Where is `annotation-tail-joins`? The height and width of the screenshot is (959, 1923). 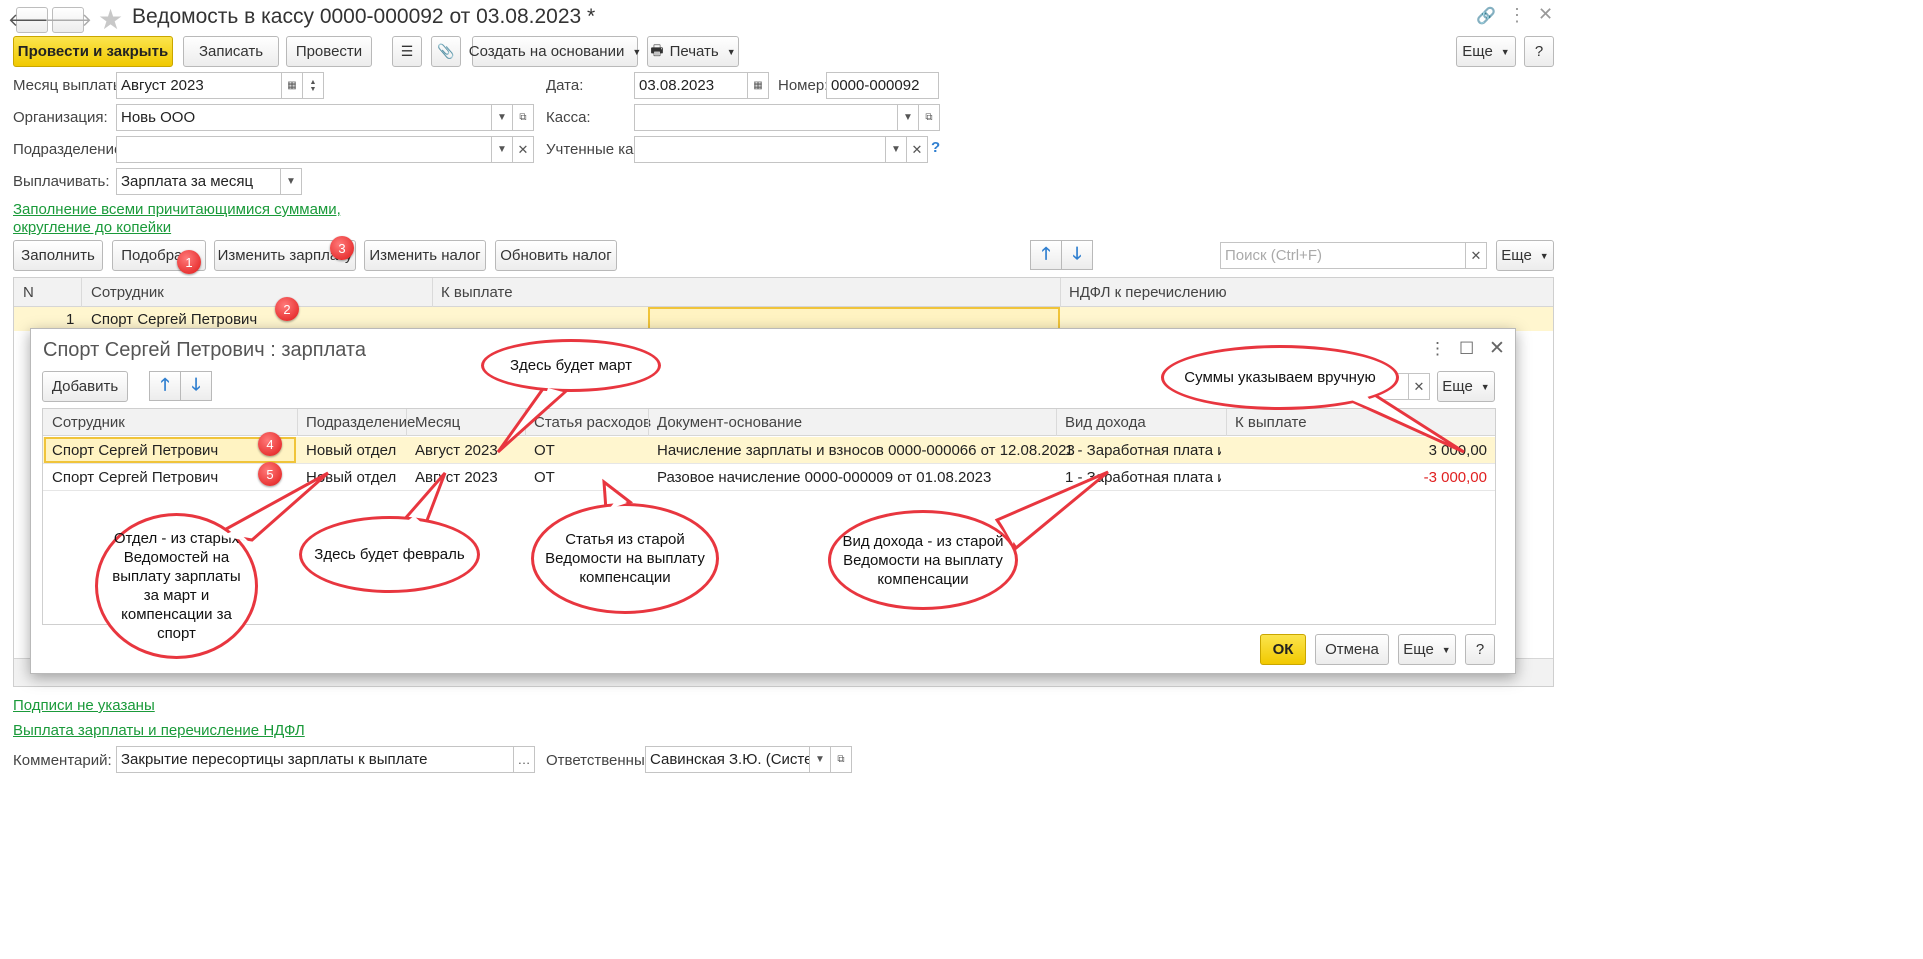 annotation-tail-joins is located at coordinates (800, 466).